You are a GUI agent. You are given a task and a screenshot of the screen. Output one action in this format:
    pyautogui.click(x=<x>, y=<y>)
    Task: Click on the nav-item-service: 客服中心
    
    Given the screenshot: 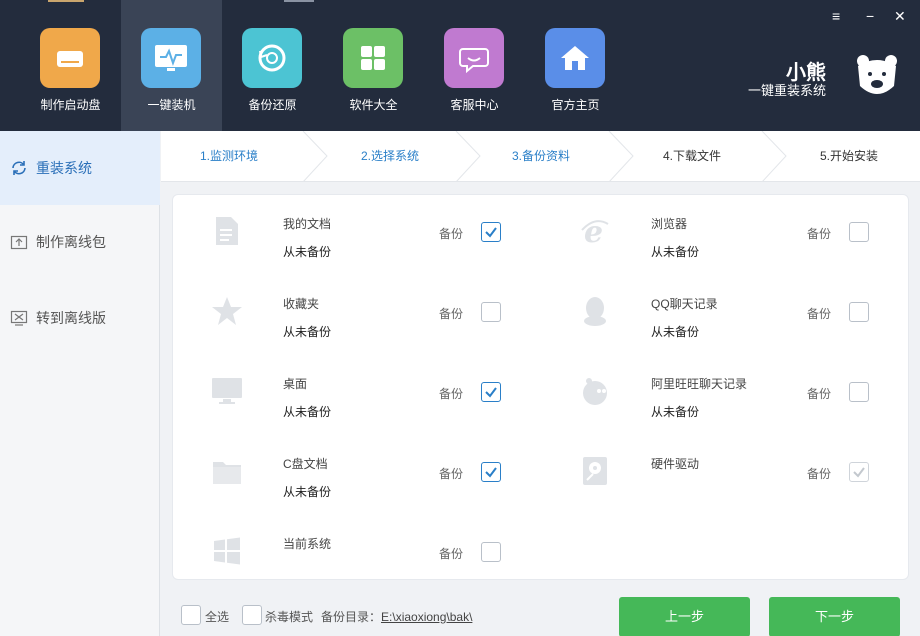 What is the action you would take?
    pyautogui.click(x=474, y=65)
    